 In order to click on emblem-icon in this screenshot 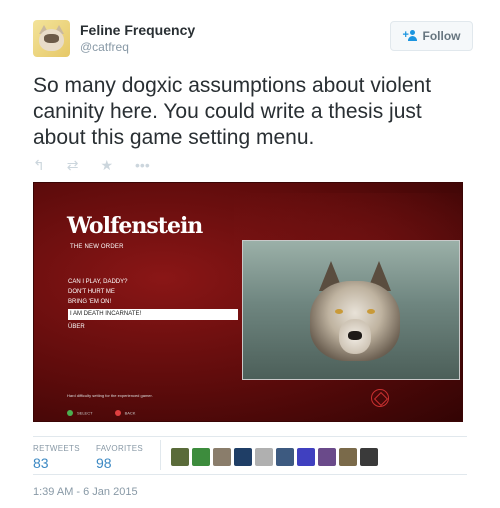, I will do `click(380, 398)`.